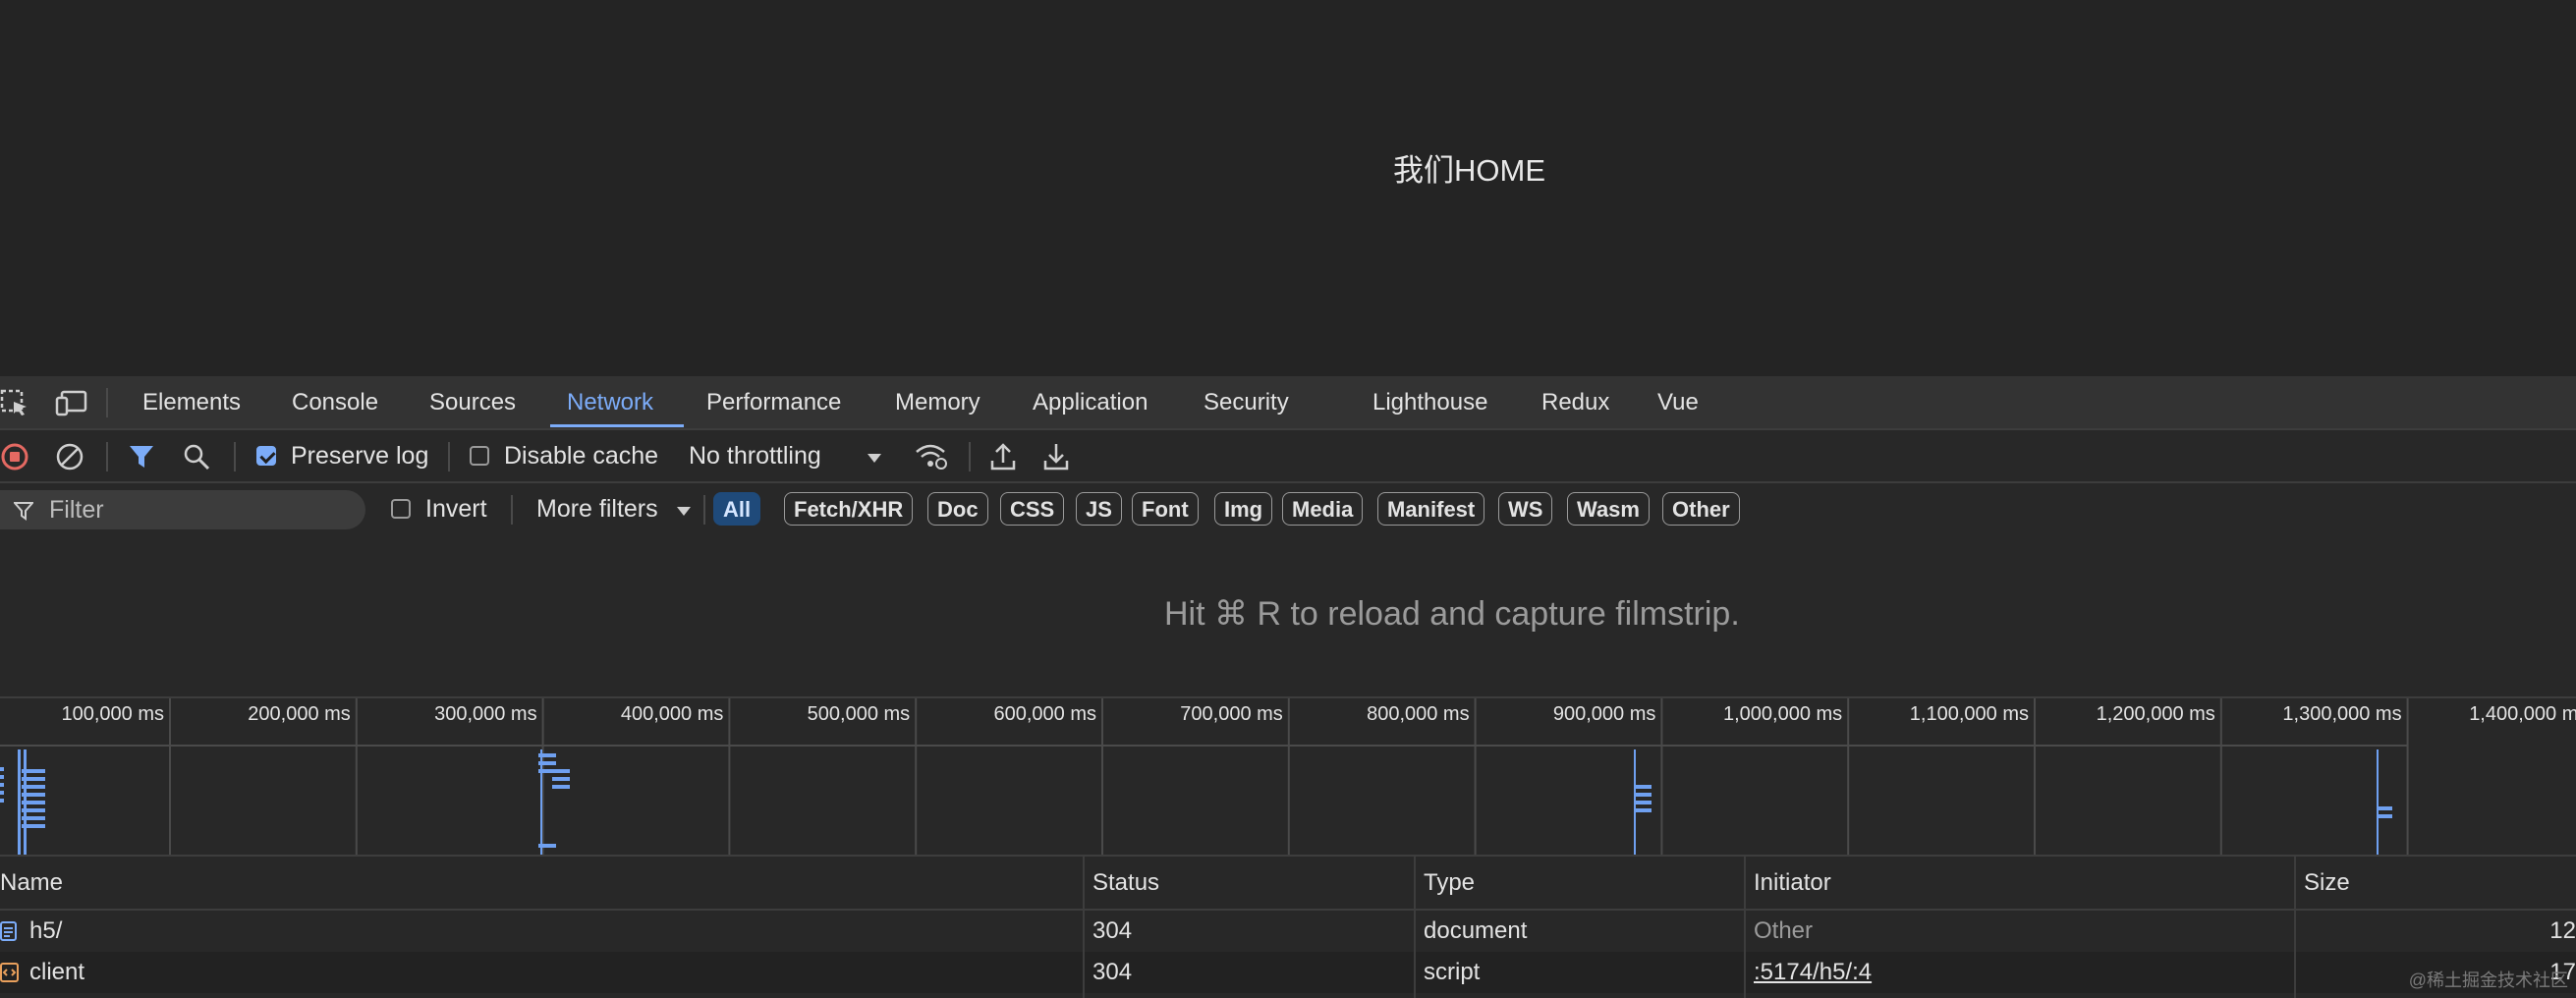  Describe the element at coordinates (485, 714) in the screenshot. I see `timeline-tick-label: 300,000 ms` at that location.